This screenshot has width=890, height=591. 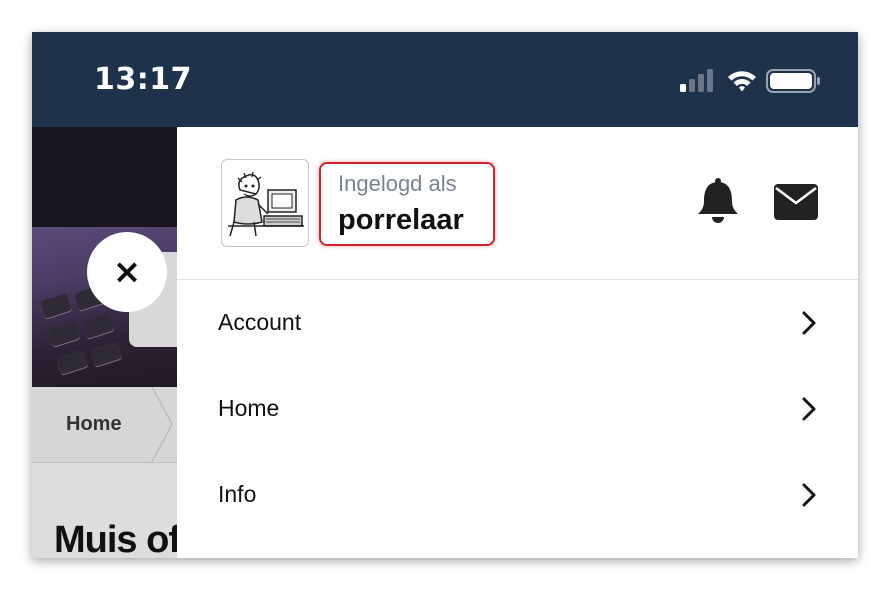 I want to click on status-icons, so click(x=750, y=81).